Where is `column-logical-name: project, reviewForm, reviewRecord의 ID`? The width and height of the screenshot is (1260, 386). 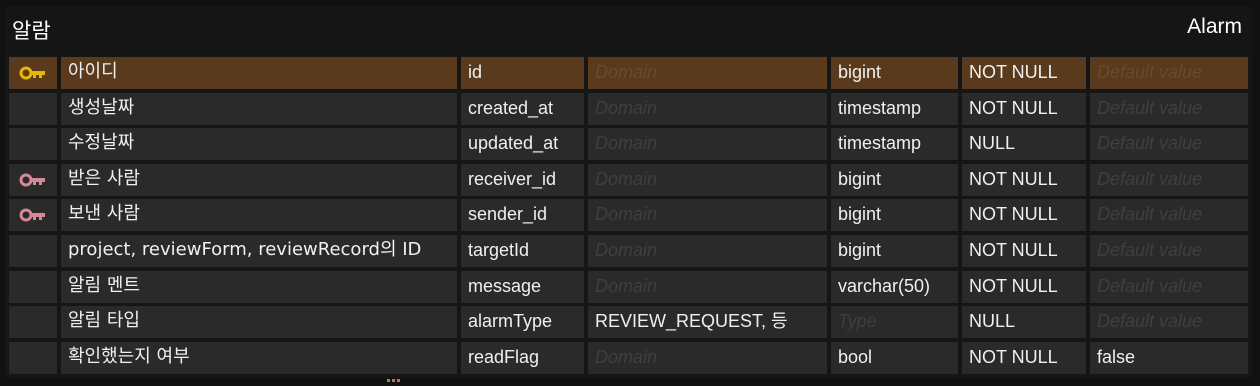
column-logical-name: project, reviewForm, reviewRecord의 ID is located at coordinates (259, 250).